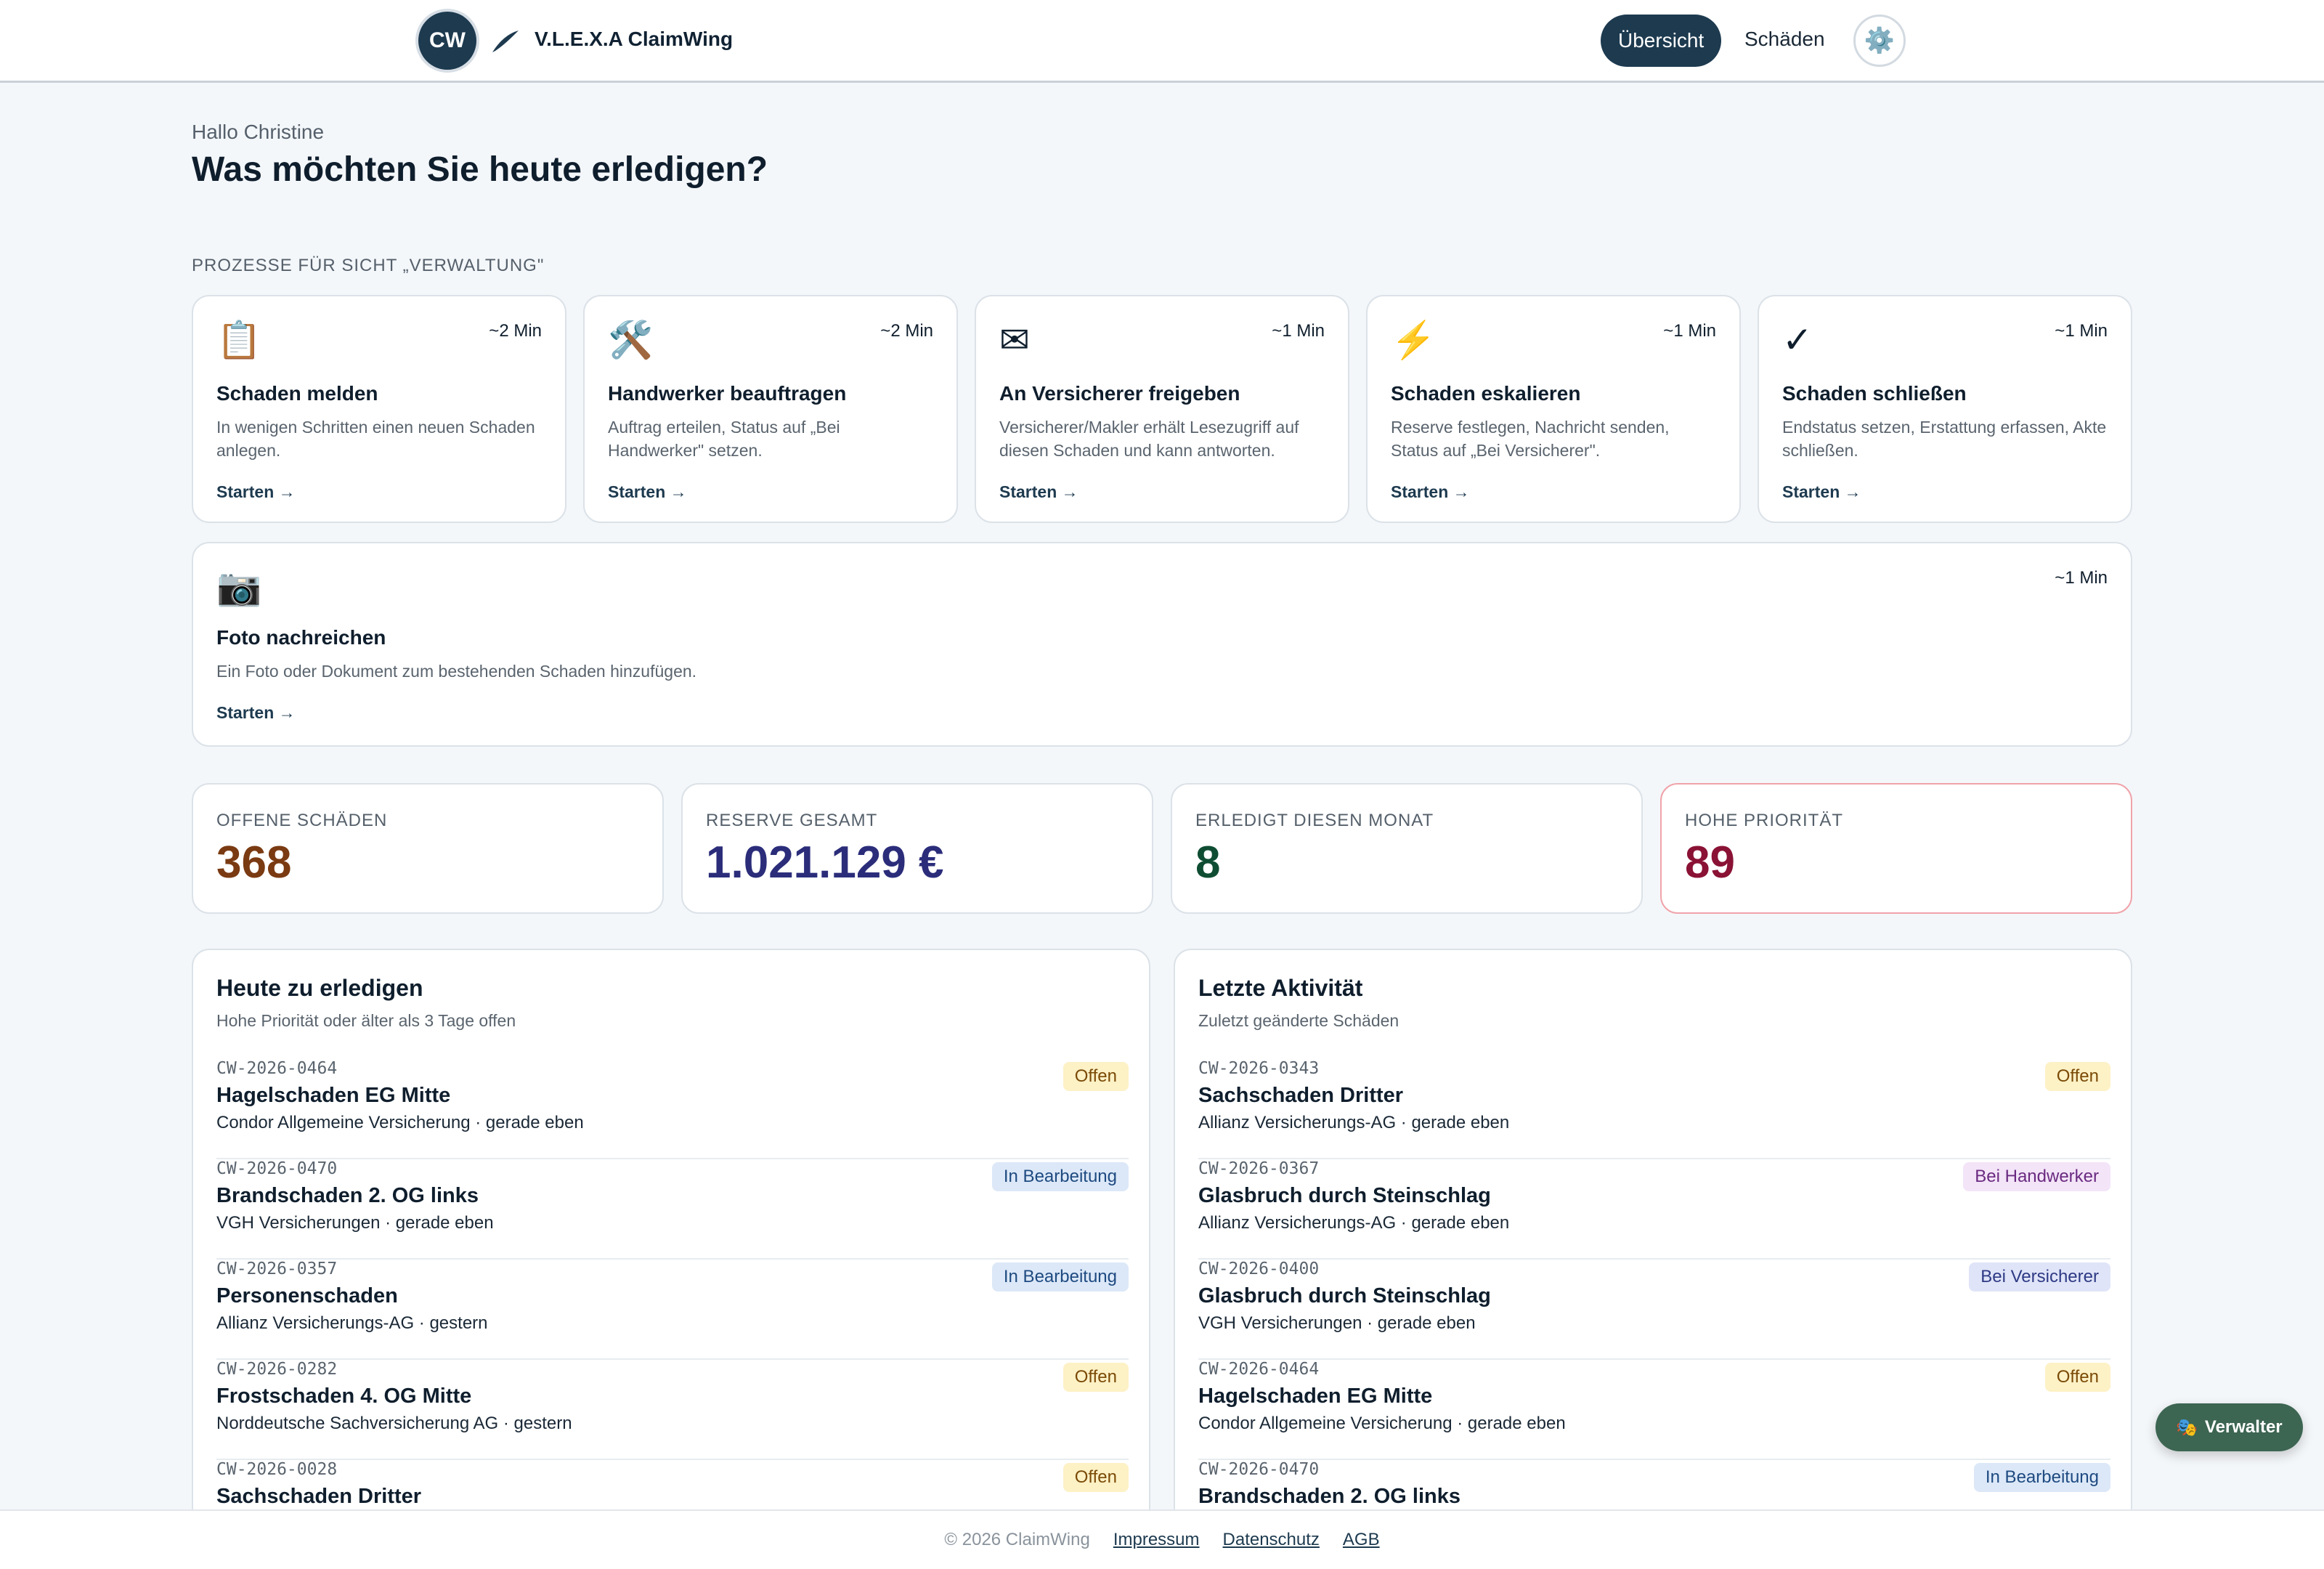 The image size is (2324, 1569). What do you see at coordinates (1764, 820) in the screenshot?
I see `kpi-label: HOHE PRIORITÄT` at bounding box center [1764, 820].